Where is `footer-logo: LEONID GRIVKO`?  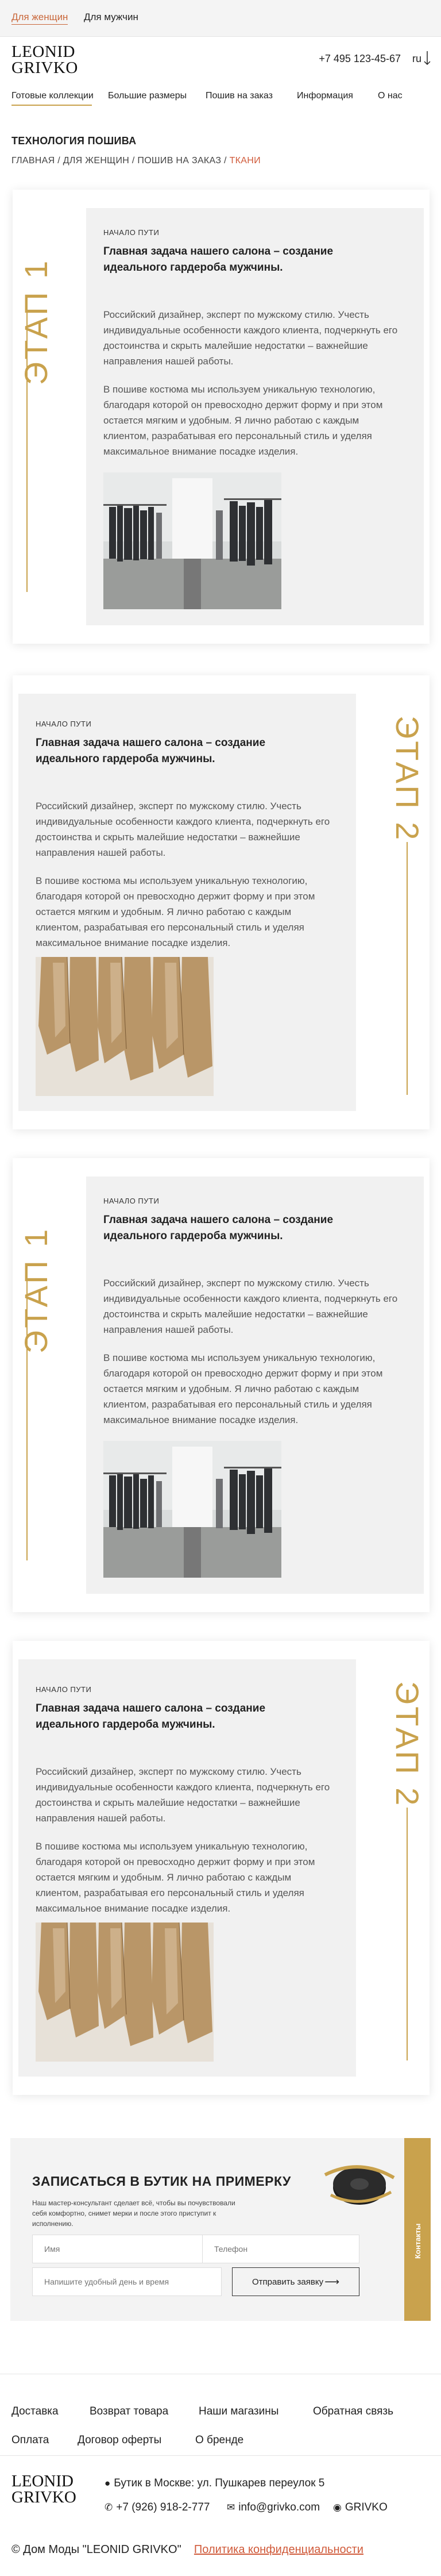
footer-logo: LEONID GRIVKO is located at coordinates (43, 2489).